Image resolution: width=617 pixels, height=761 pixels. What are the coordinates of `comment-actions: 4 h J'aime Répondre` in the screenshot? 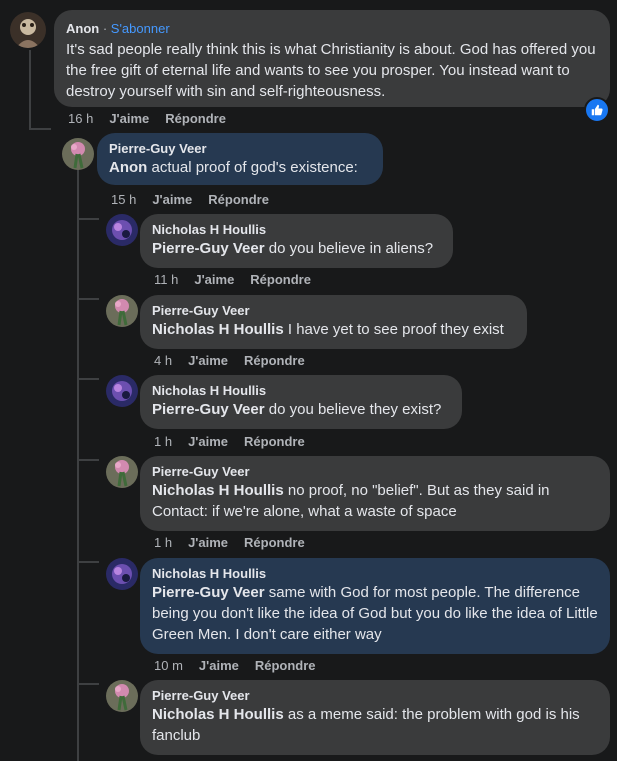 It's located at (229, 360).